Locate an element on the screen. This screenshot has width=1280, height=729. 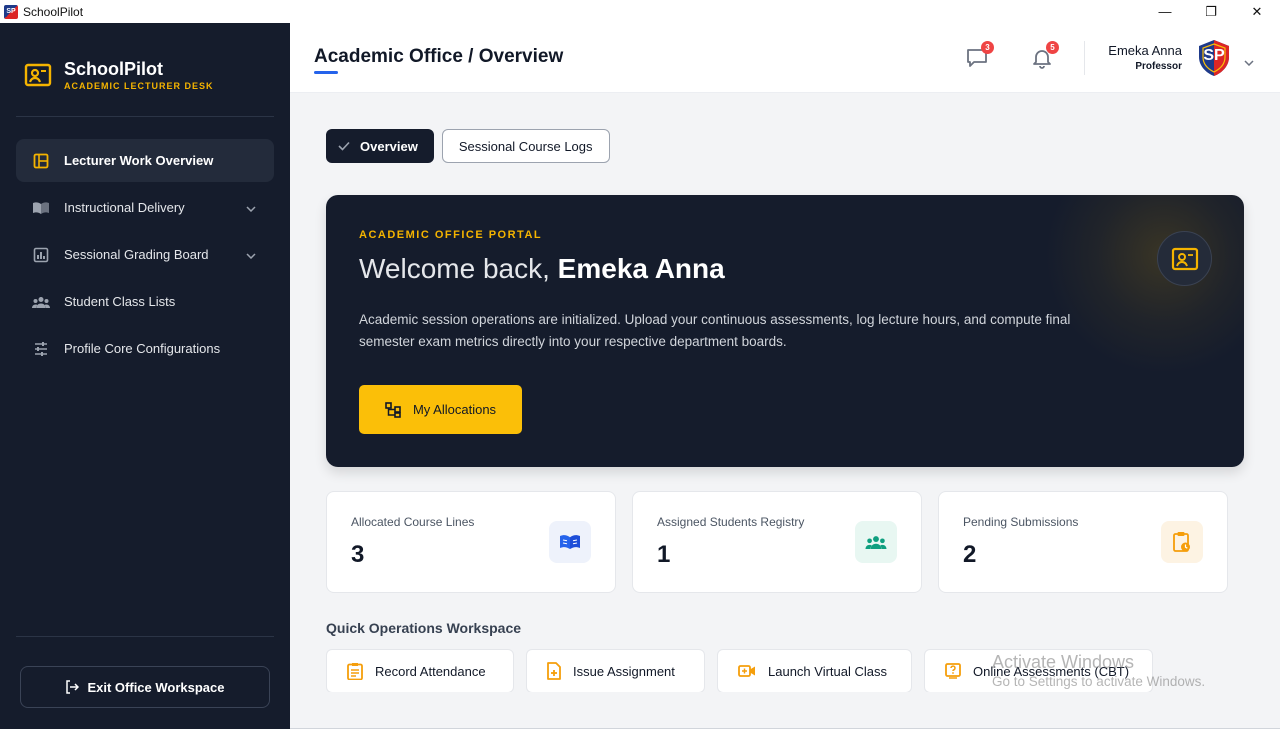
stat-label: Pending Submissions is located at coordinates (1021, 522).